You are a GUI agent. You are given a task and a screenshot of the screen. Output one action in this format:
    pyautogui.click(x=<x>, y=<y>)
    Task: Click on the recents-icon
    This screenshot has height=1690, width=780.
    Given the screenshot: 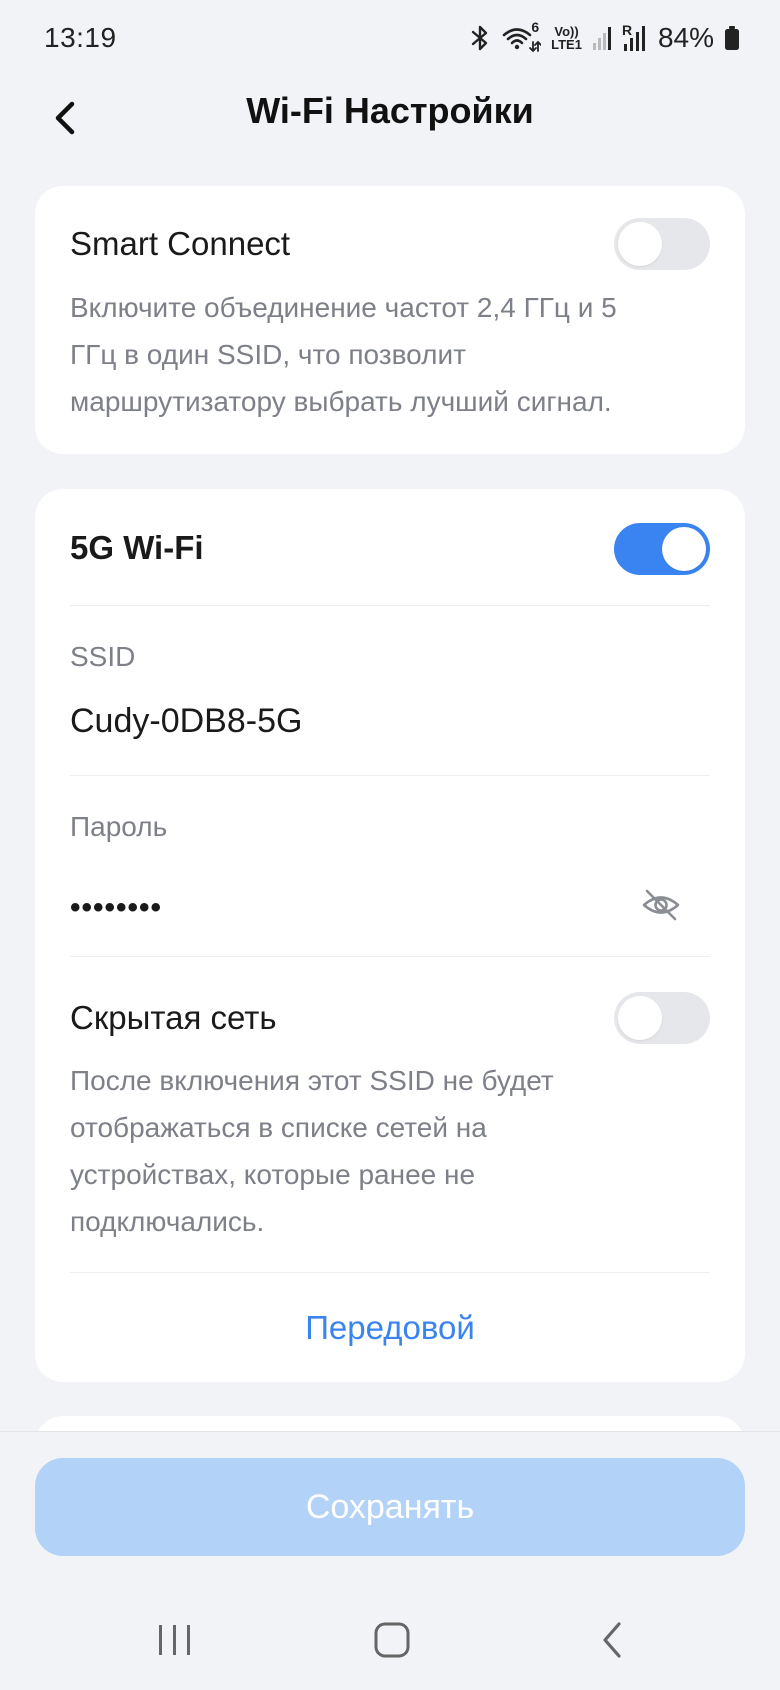 What is the action you would take?
    pyautogui.click(x=175, y=1642)
    